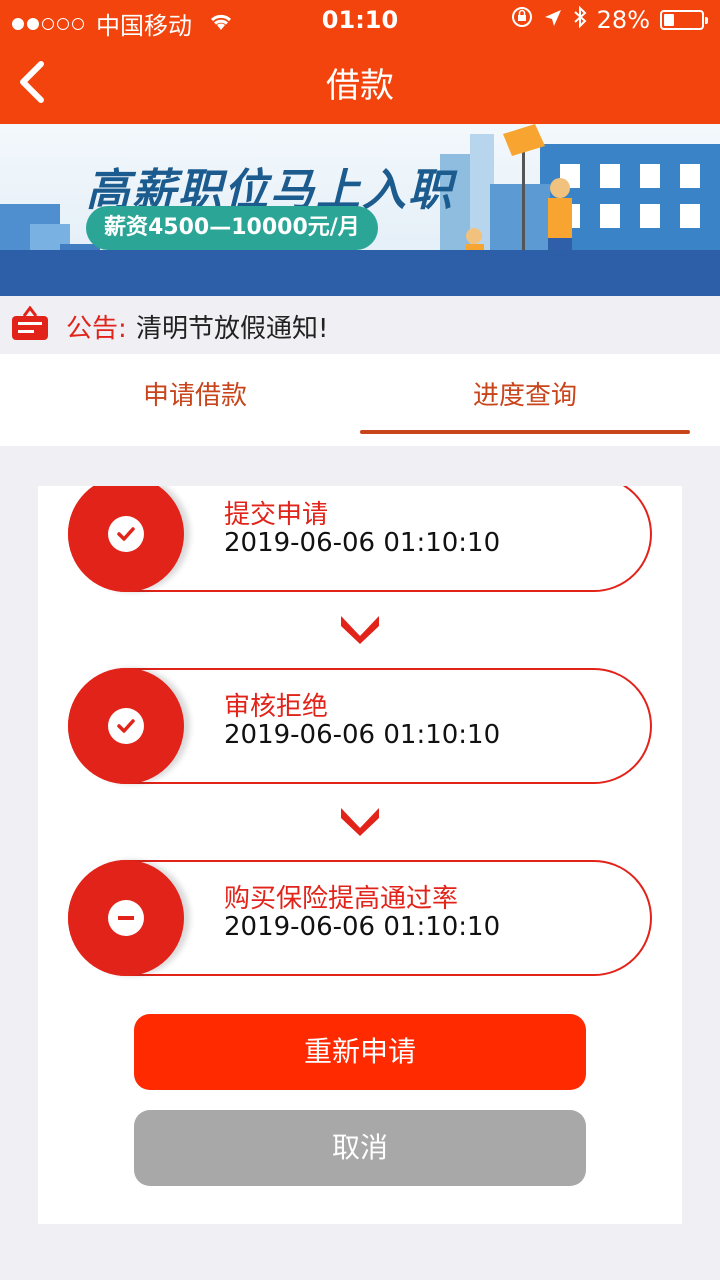 This screenshot has height=1280, width=720. What do you see at coordinates (360, 325) in the screenshot?
I see `notice-bar: 公告: 清明节放假通知!` at bounding box center [360, 325].